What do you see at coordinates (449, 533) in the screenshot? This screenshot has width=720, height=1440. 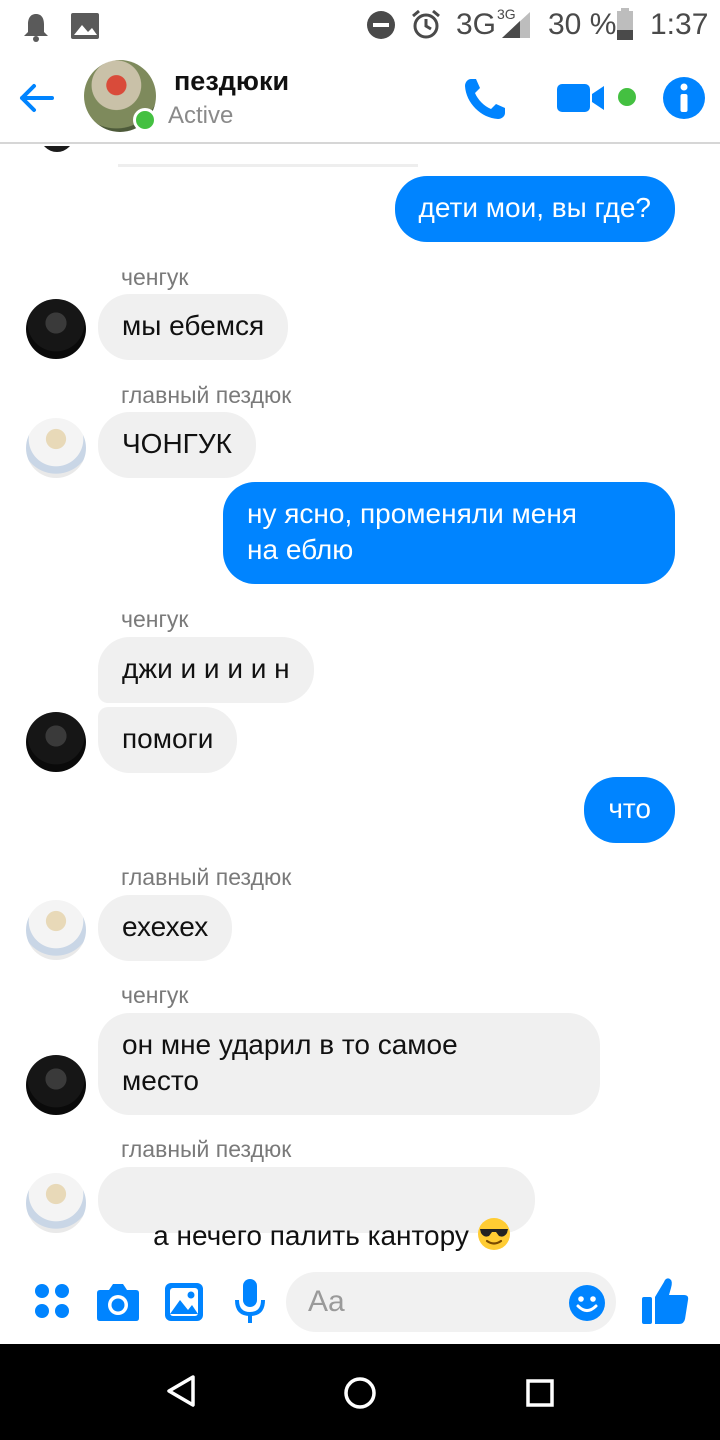 I see `message-bubble-outgoing: ну ясно, променяли меня на еблю` at bounding box center [449, 533].